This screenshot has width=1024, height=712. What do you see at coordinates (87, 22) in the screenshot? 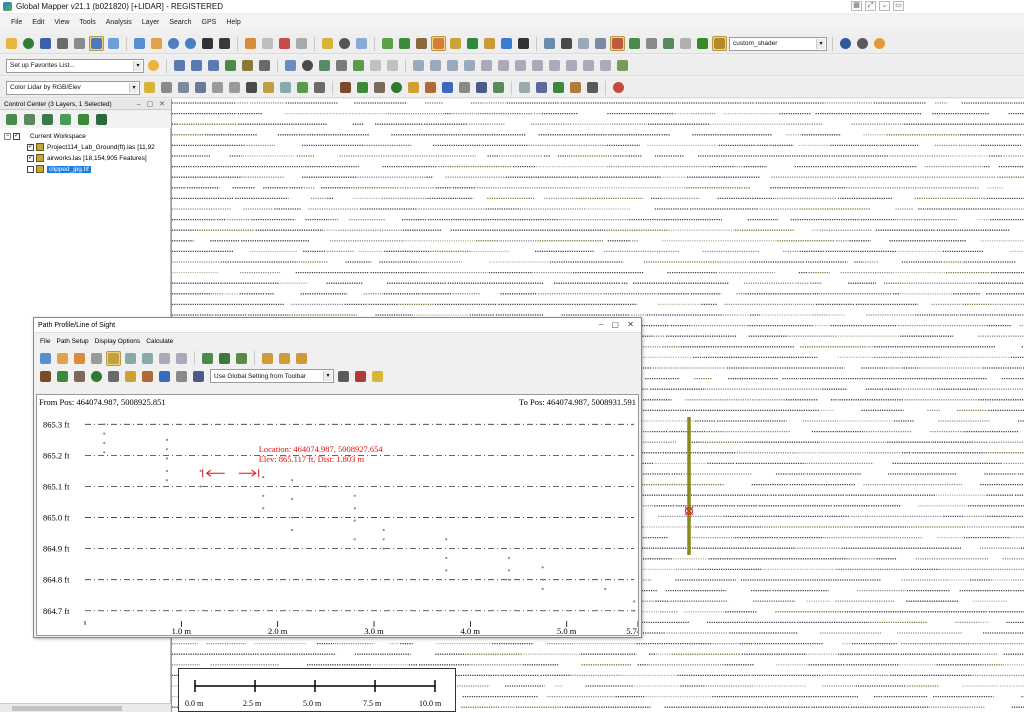
I see `menu-tools: Tools` at bounding box center [87, 22].